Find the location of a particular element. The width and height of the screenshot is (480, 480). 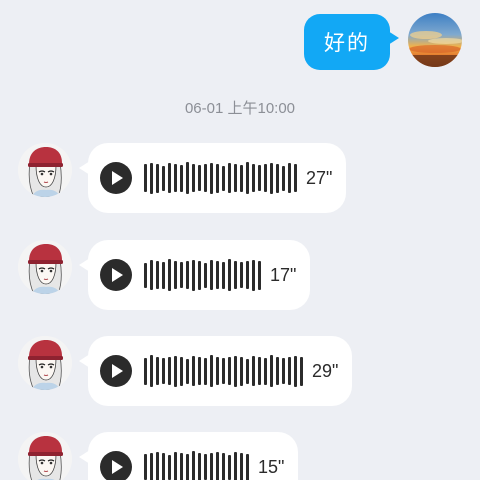

voice-message-row: 15" is located at coordinates (158, 456).